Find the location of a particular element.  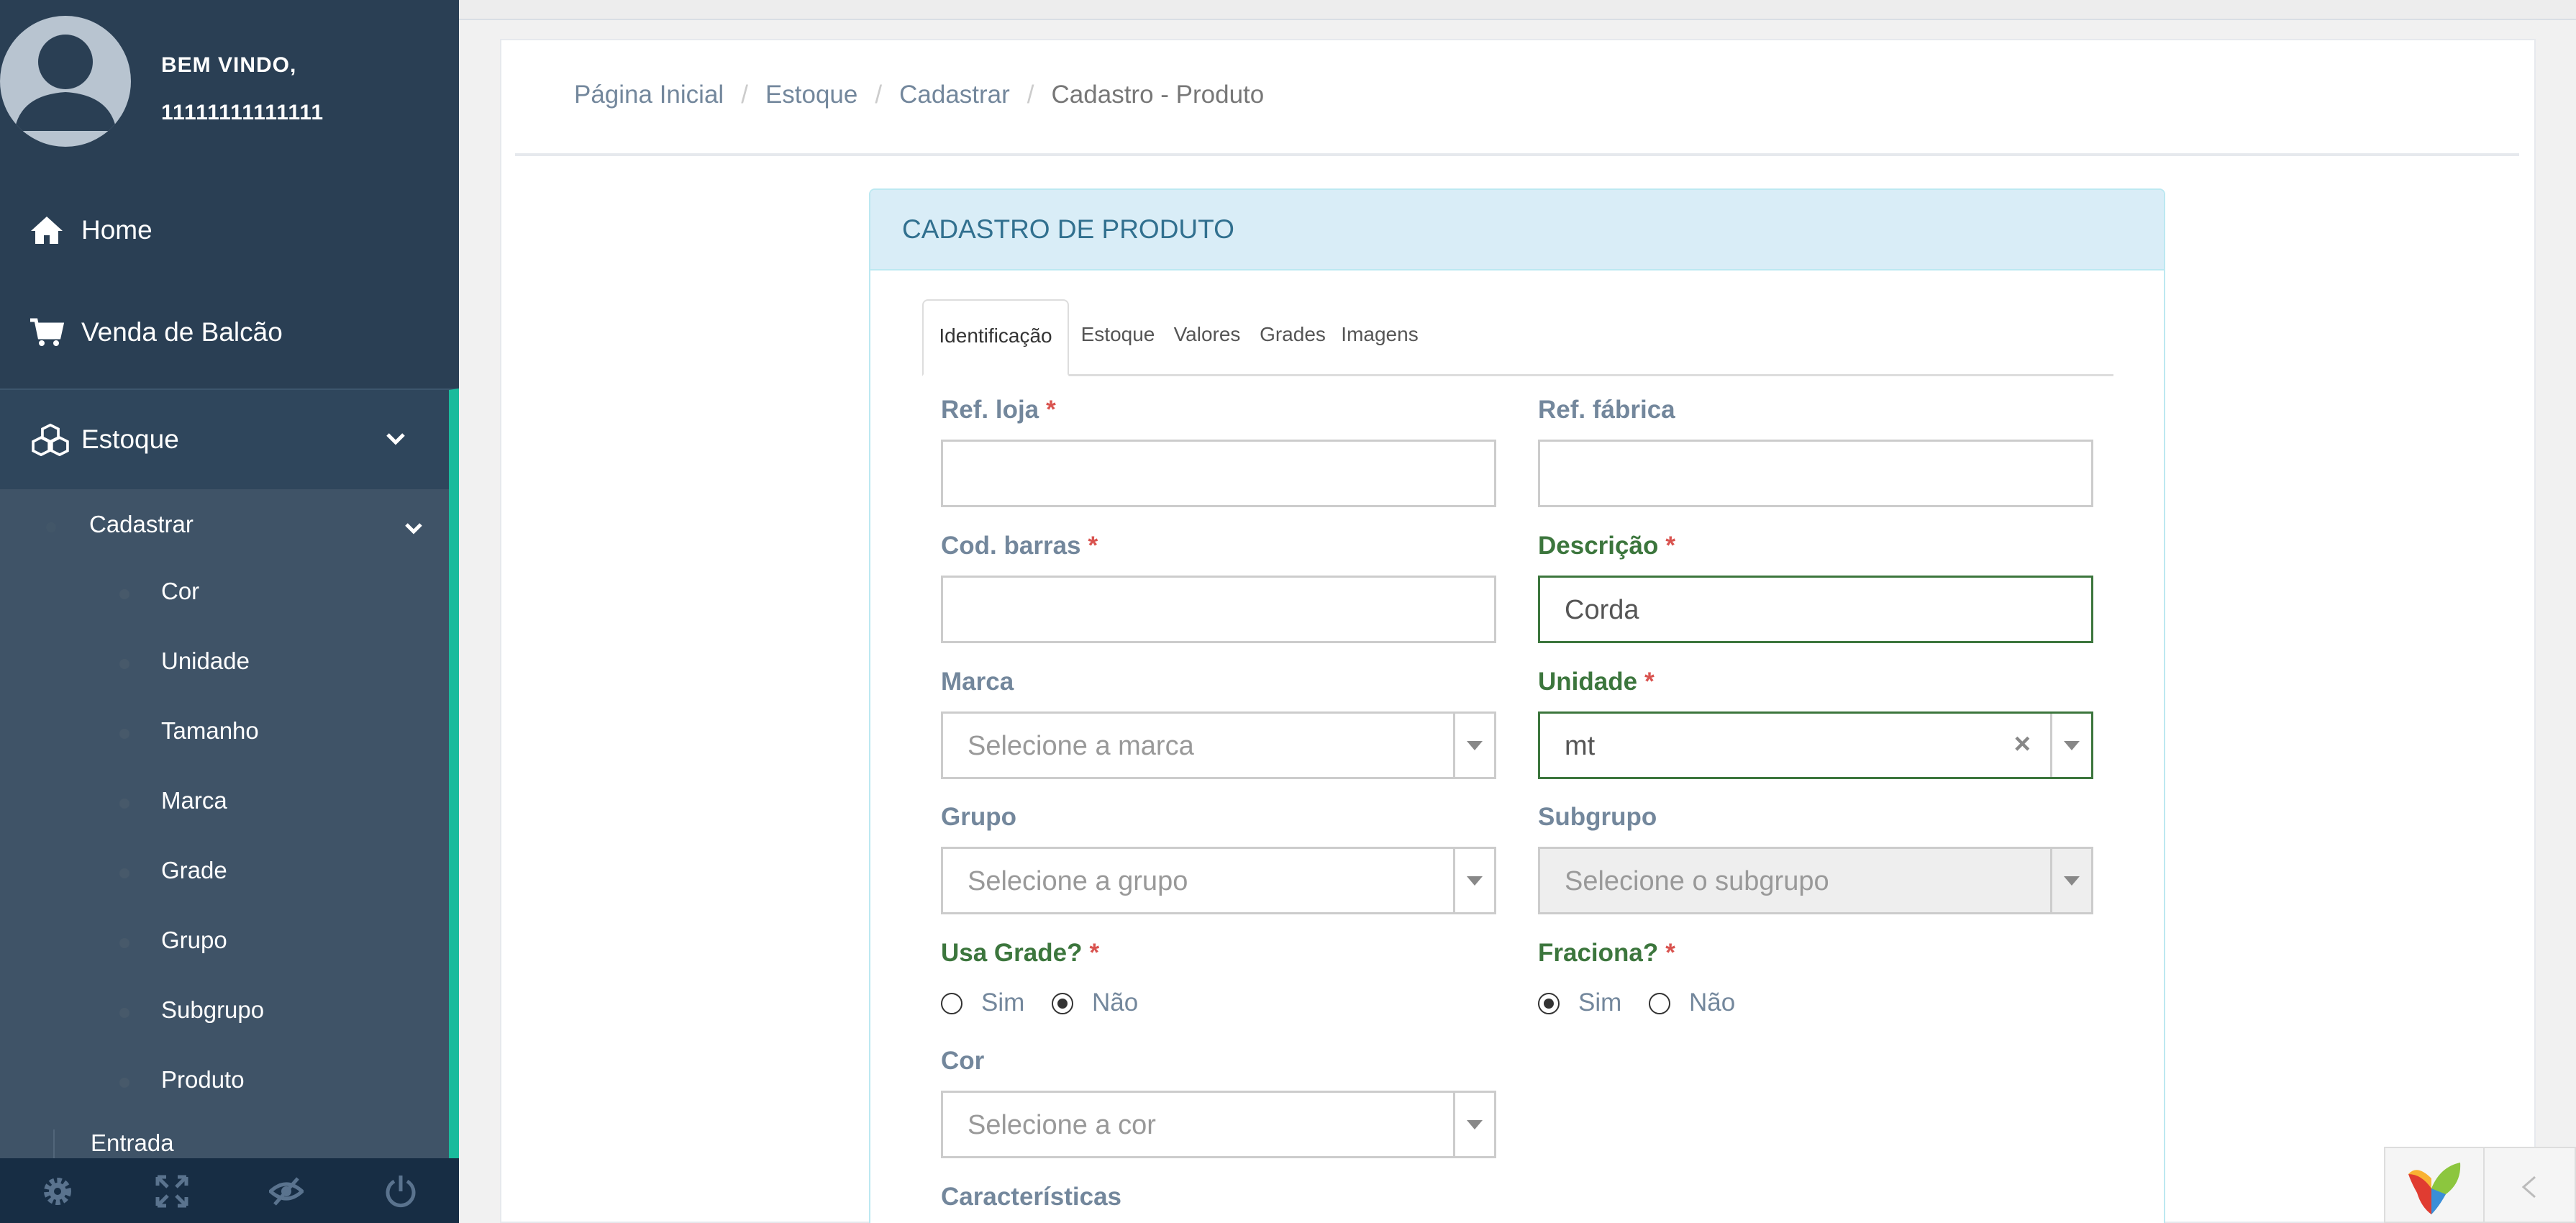

cubes-icon is located at coordinates (51, 439).